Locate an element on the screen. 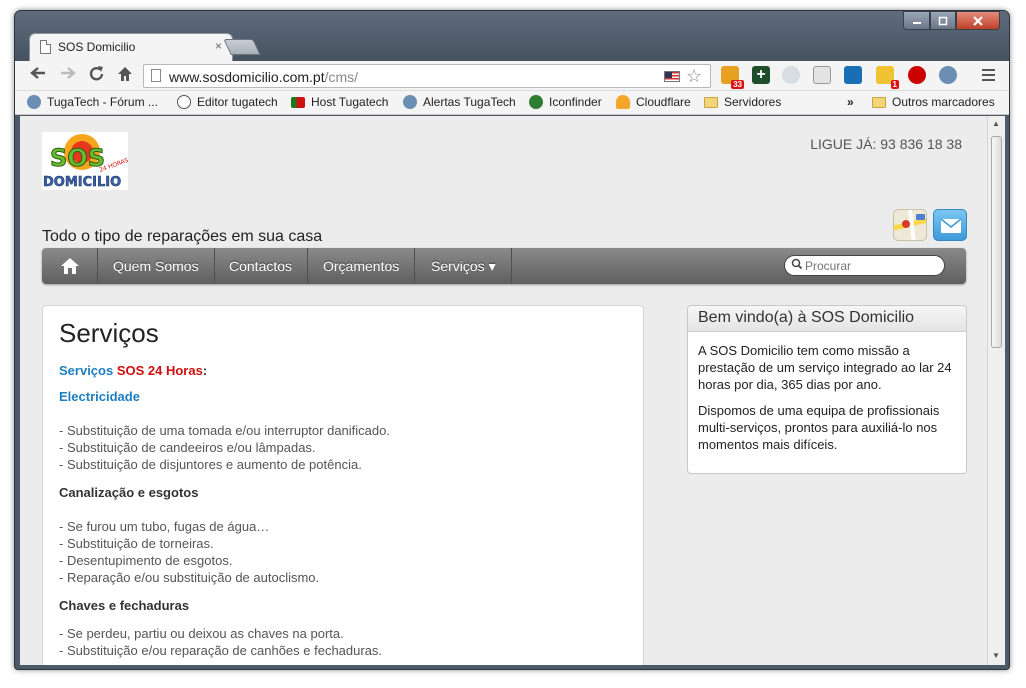 This screenshot has width=1026, height=688. scroll-up-arrow-icon: ▲ is located at coordinates (996, 123).